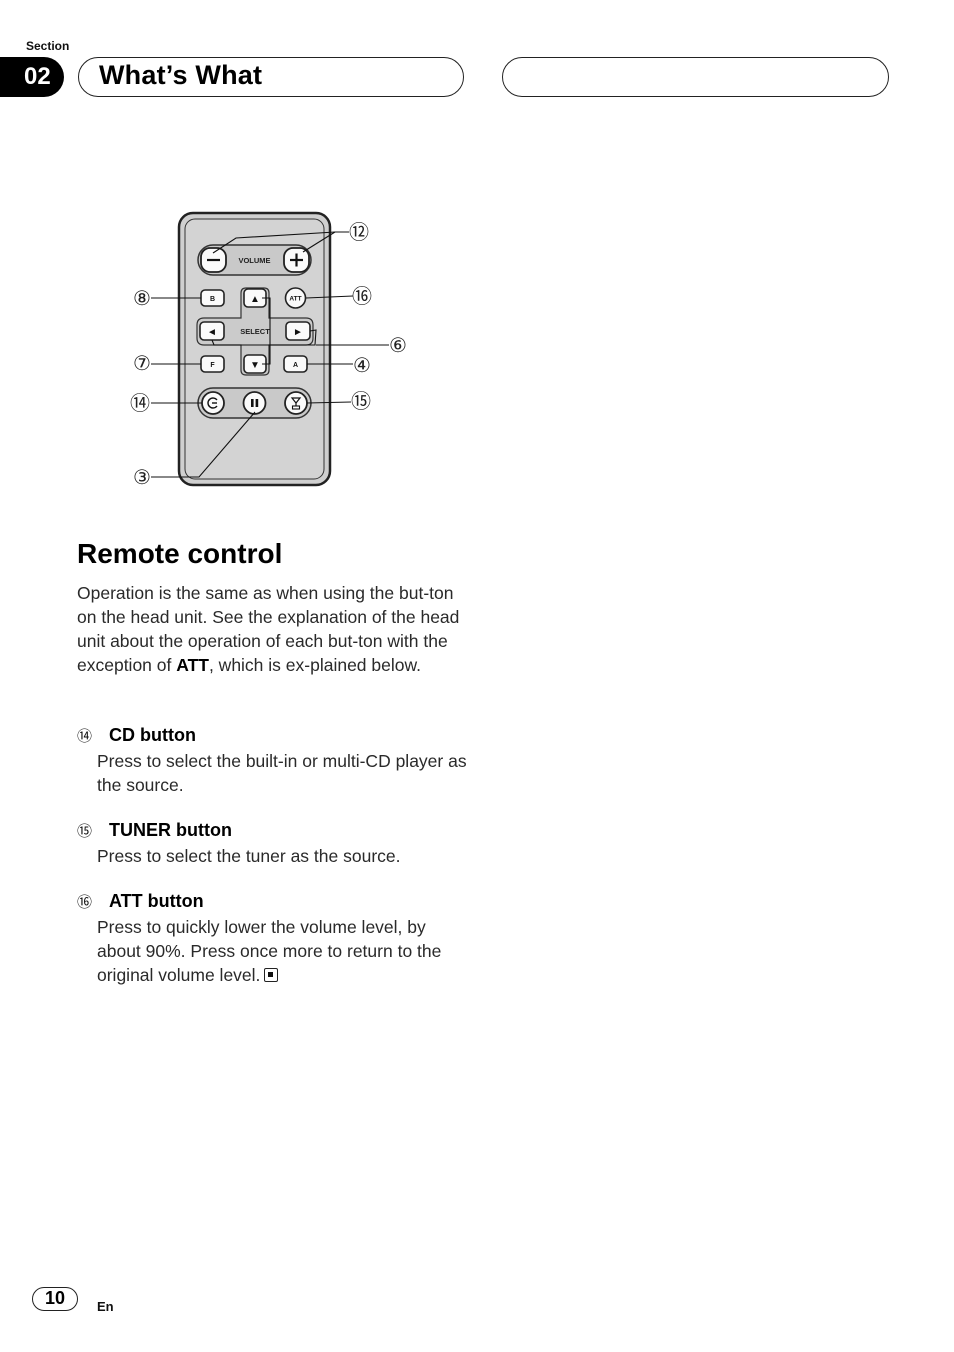 This screenshot has width=954, height=1352. Describe the element at coordinates (695, 77) in the screenshot. I see `empty-title-frame` at that location.